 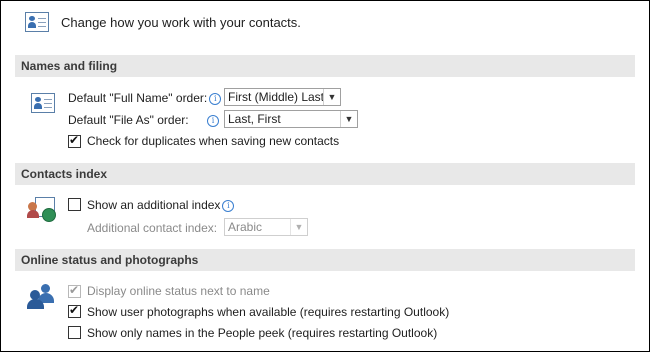 I want to click on show-photographs-checkbox, so click(x=74, y=310).